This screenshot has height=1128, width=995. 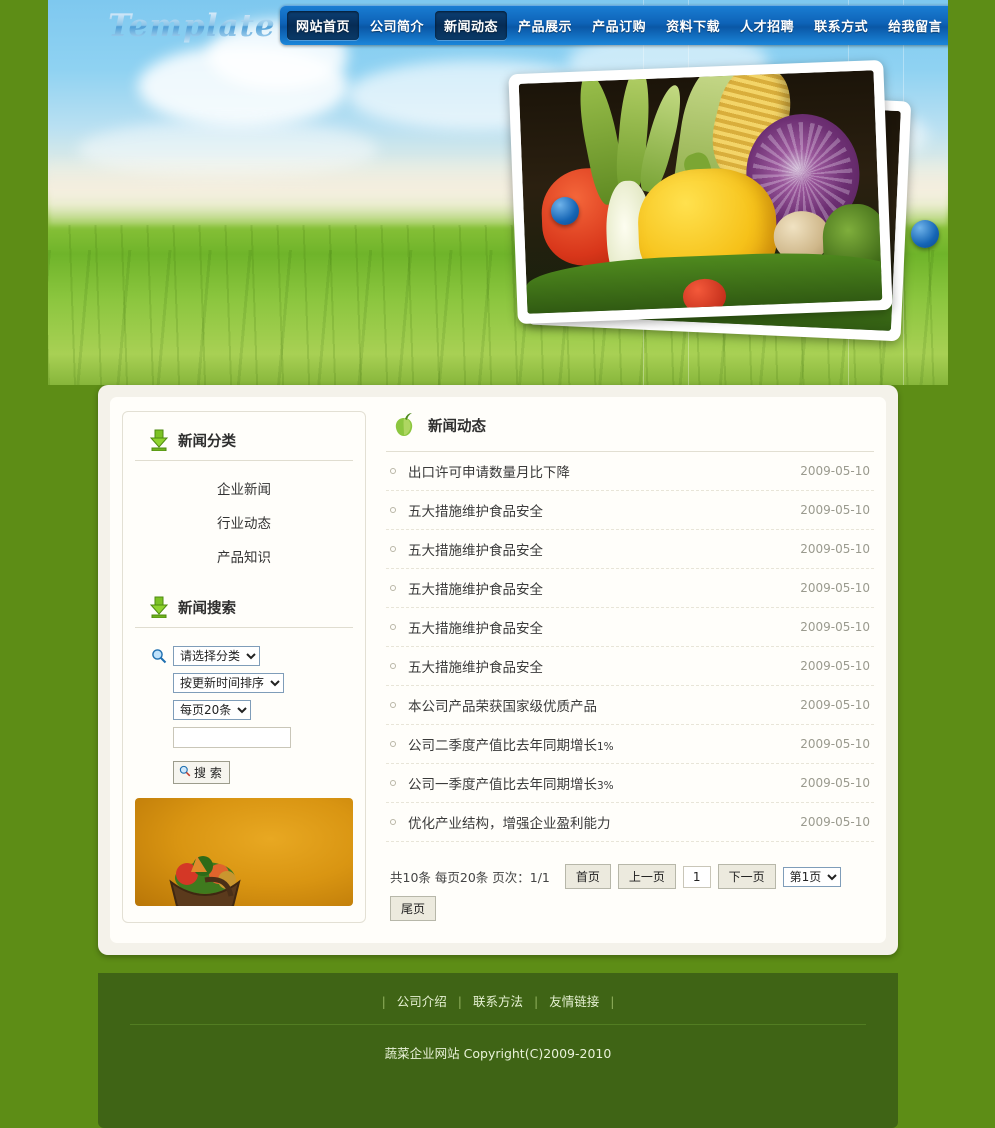 What do you see at coordinates (646, 876) in the screenshot?
I see `pagination-prev-button: 上一页` at bounding box center [646, 876].